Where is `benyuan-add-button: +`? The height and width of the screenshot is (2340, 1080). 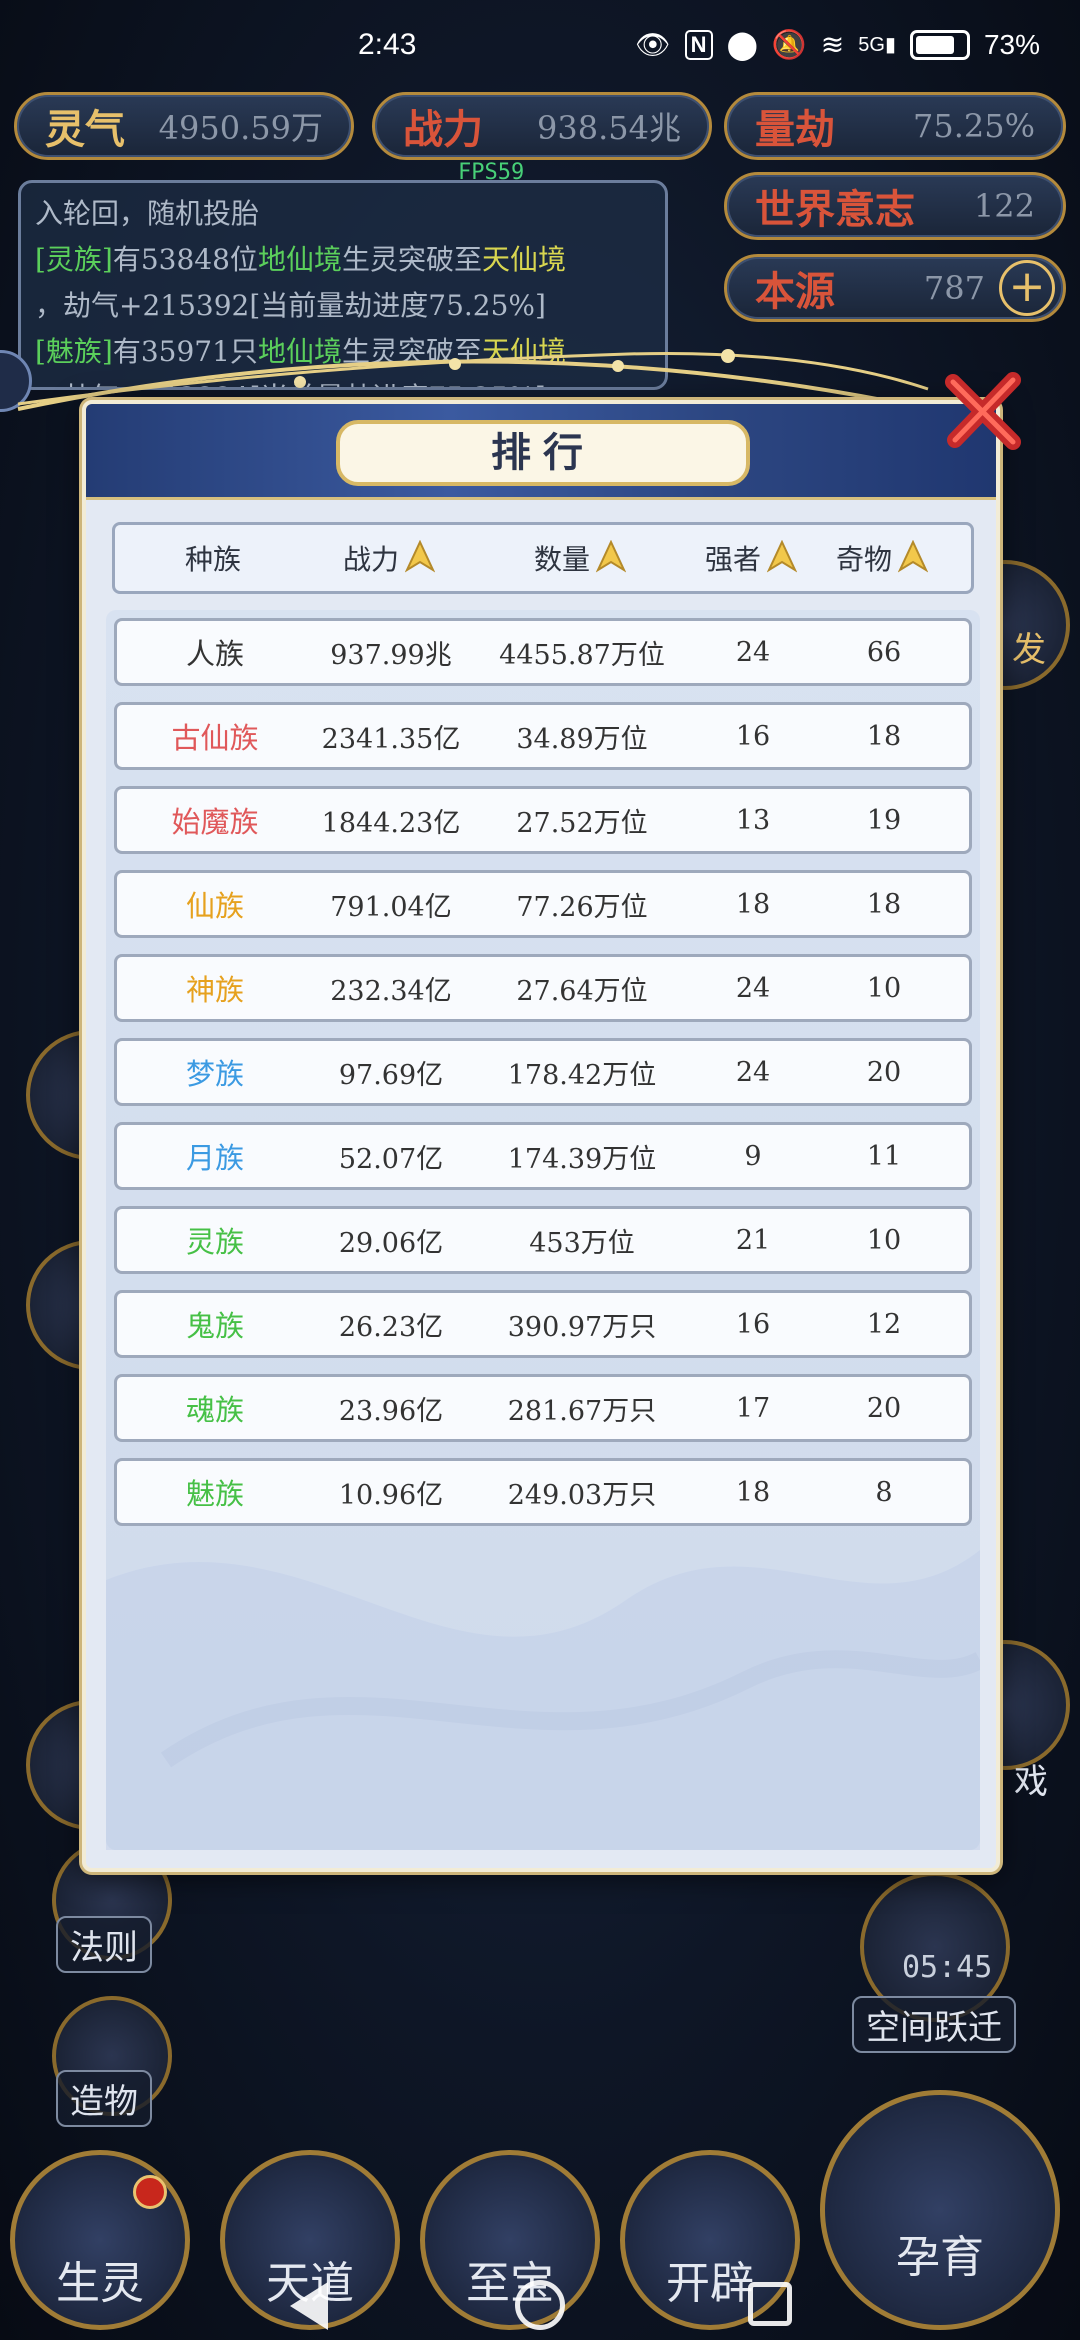
benyuan-add-button: + is located at coordinates (1027, 288).